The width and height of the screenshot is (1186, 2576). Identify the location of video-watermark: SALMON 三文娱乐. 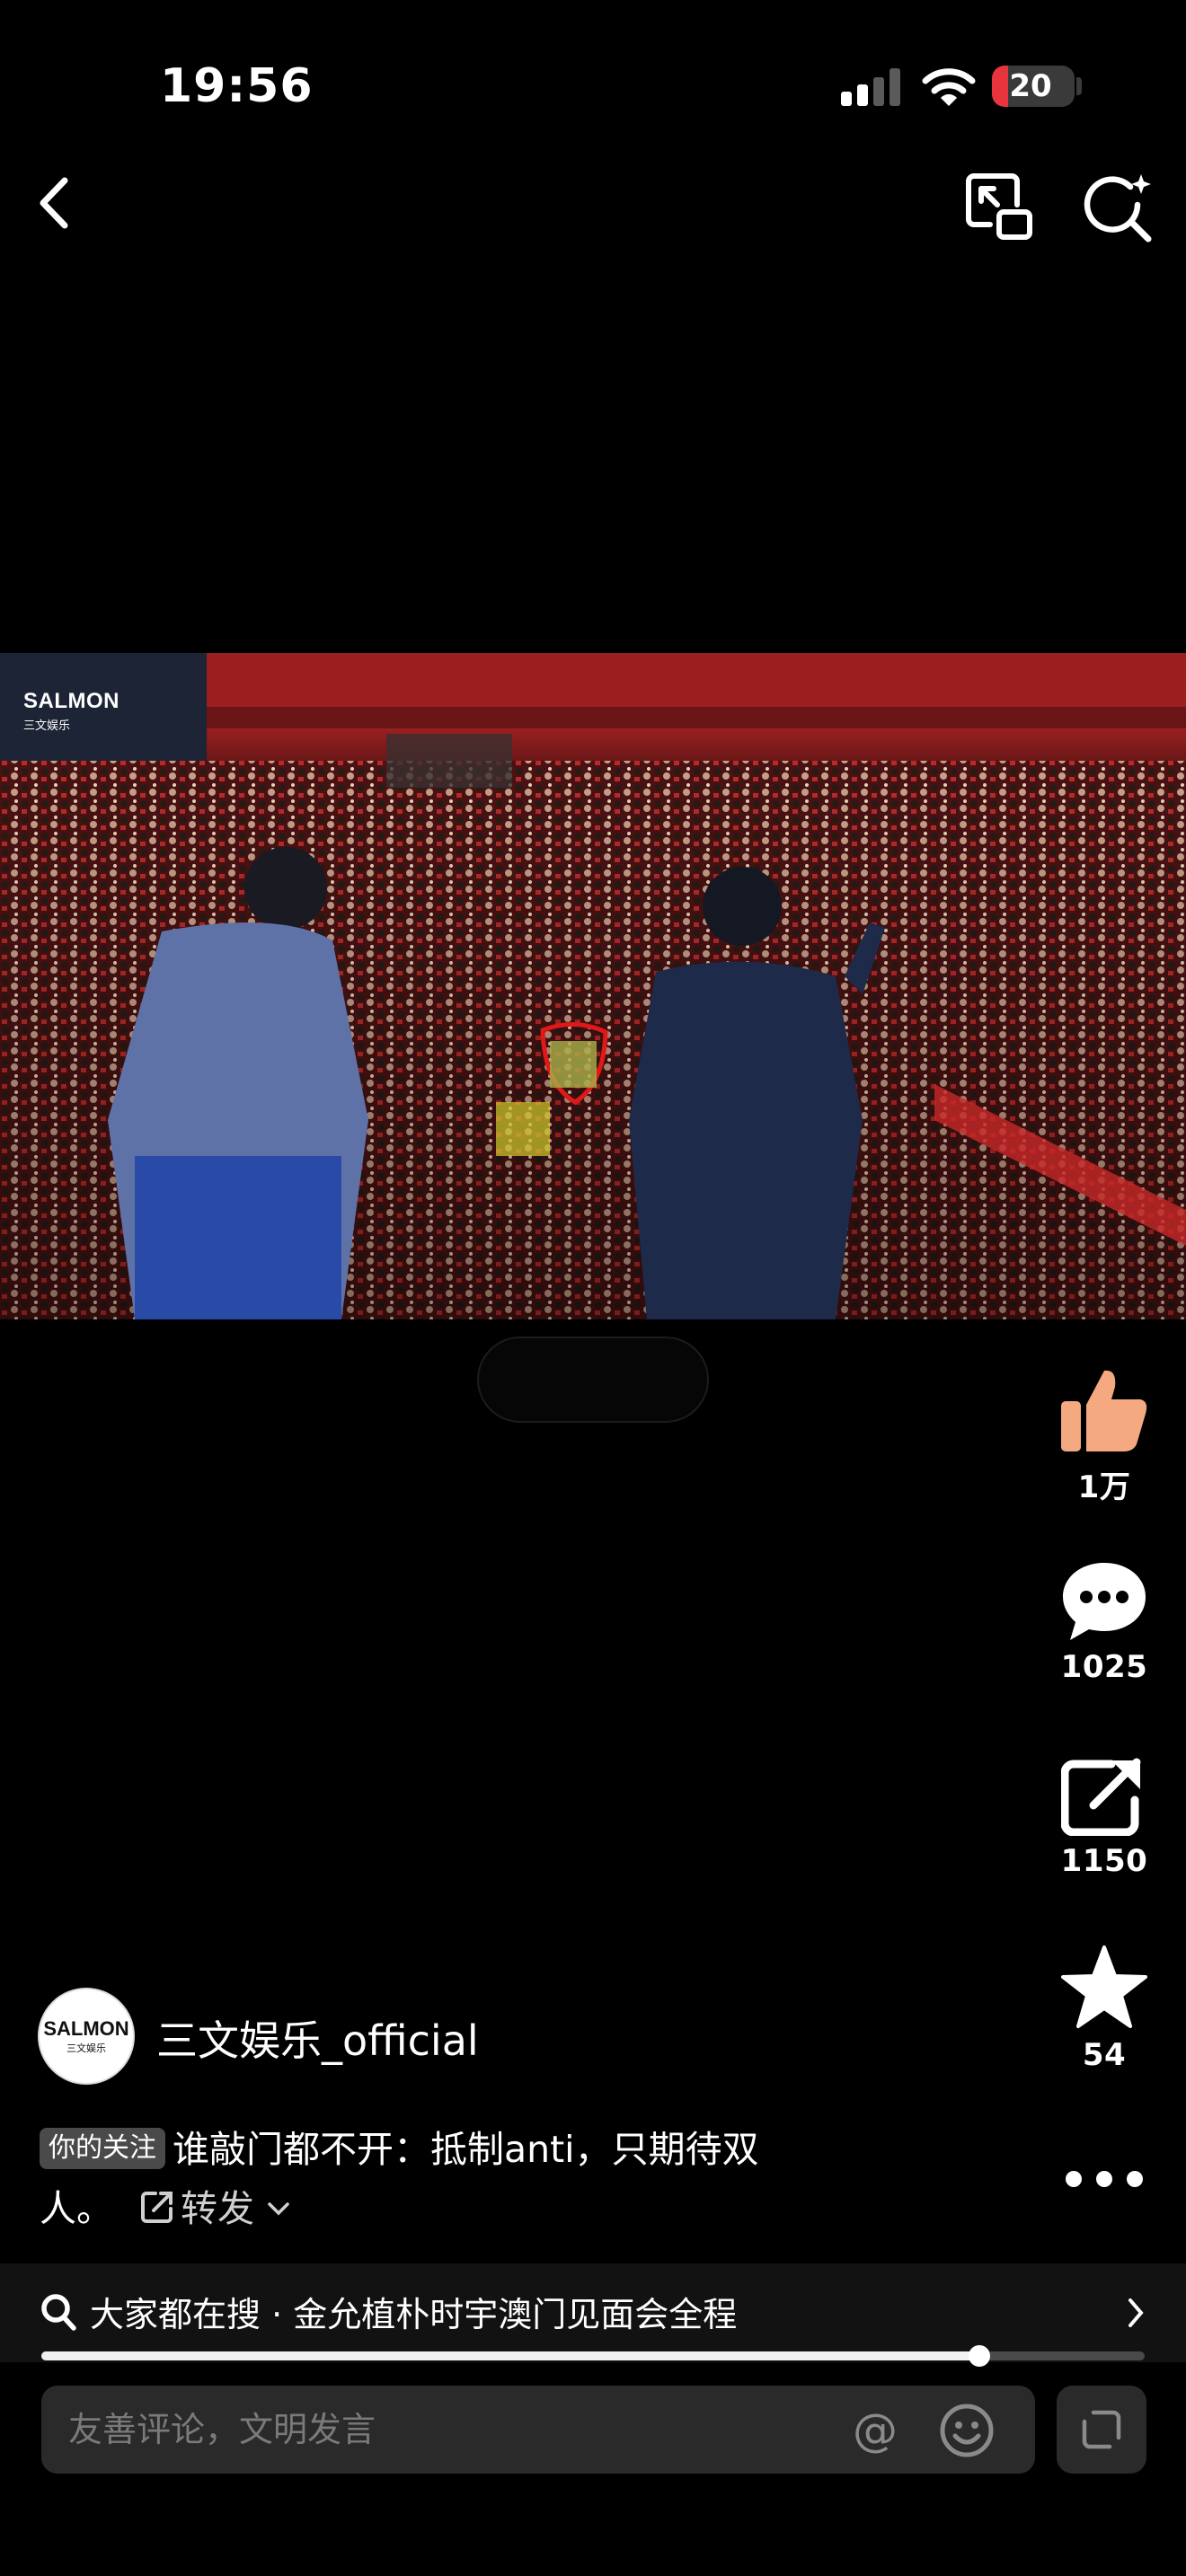
(71, 711).